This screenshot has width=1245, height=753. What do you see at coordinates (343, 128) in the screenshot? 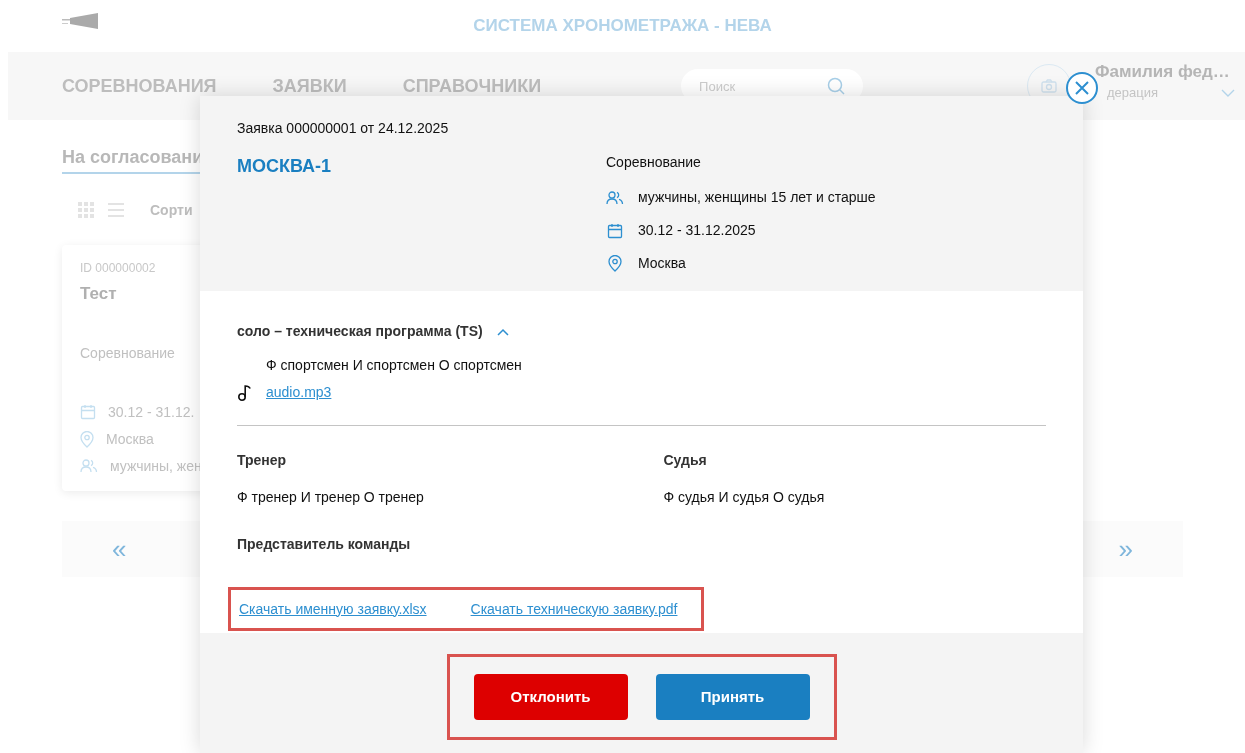
I see `application-heading: Заявка 000000001 от 24.12.2025` at bounding box center [343, 128].